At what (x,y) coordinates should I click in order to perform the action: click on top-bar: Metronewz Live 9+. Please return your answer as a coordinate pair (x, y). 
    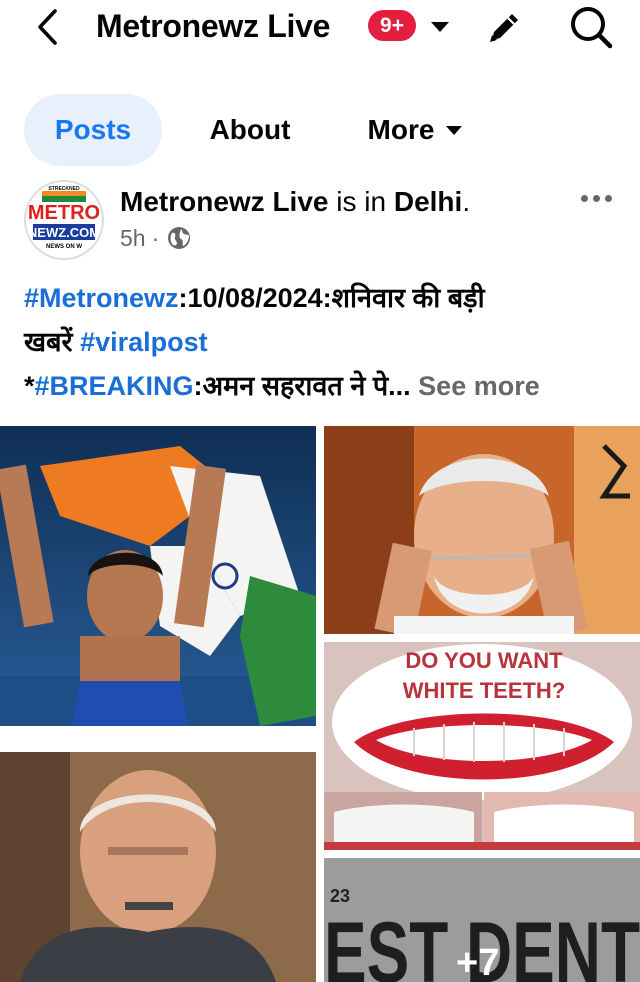
    Looking at the image, I should click on (320, 29).